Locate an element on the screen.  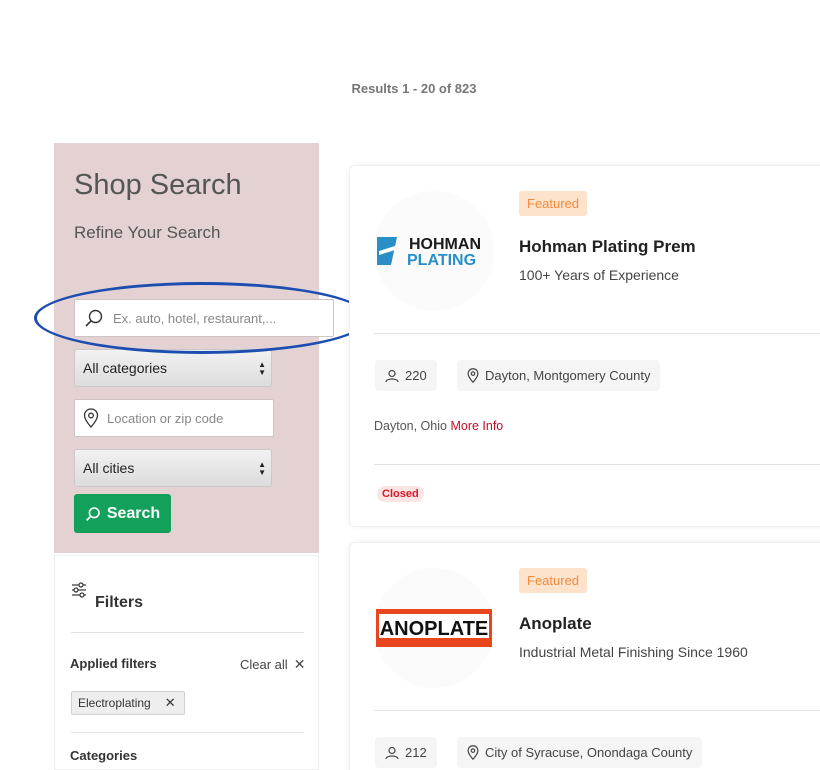
listing-logo: HOHMAN PLATING is located at coordinates (434, 251).